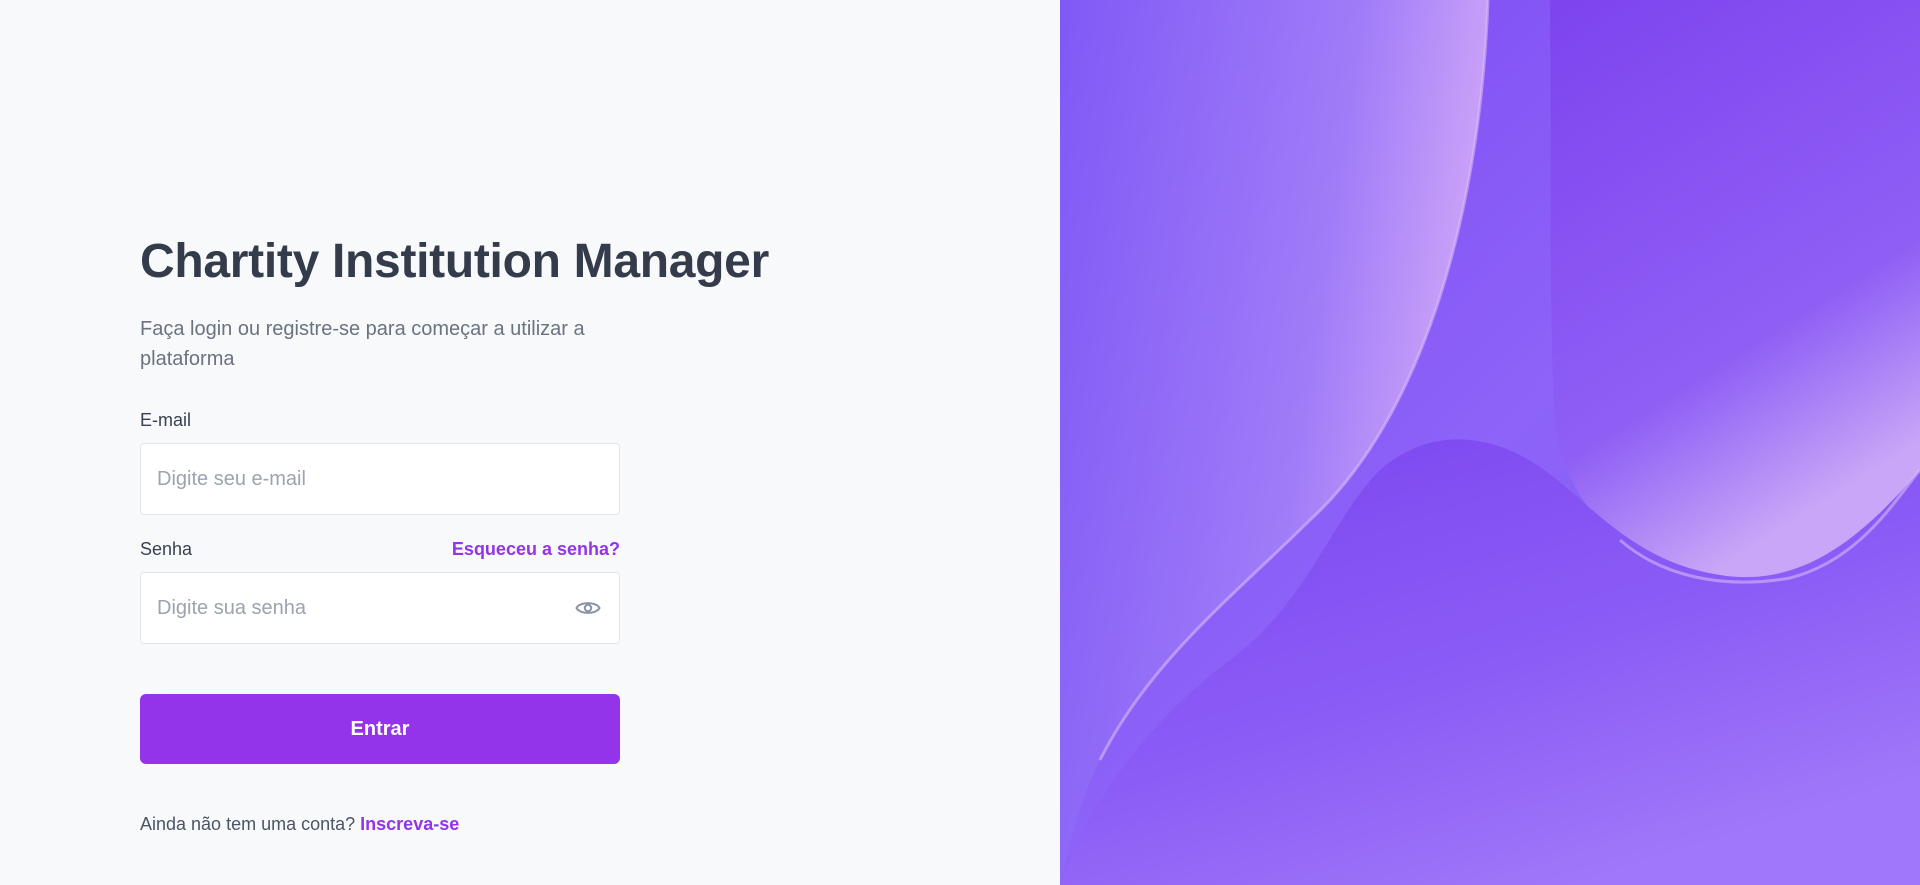 The height and width of the screenshot is (885, 1920). What do you see at coordinates (380, 549) in the screenshot?
I see `password-label-row: Senha Esqueceu a senha?` at bounding box center [380, 549].